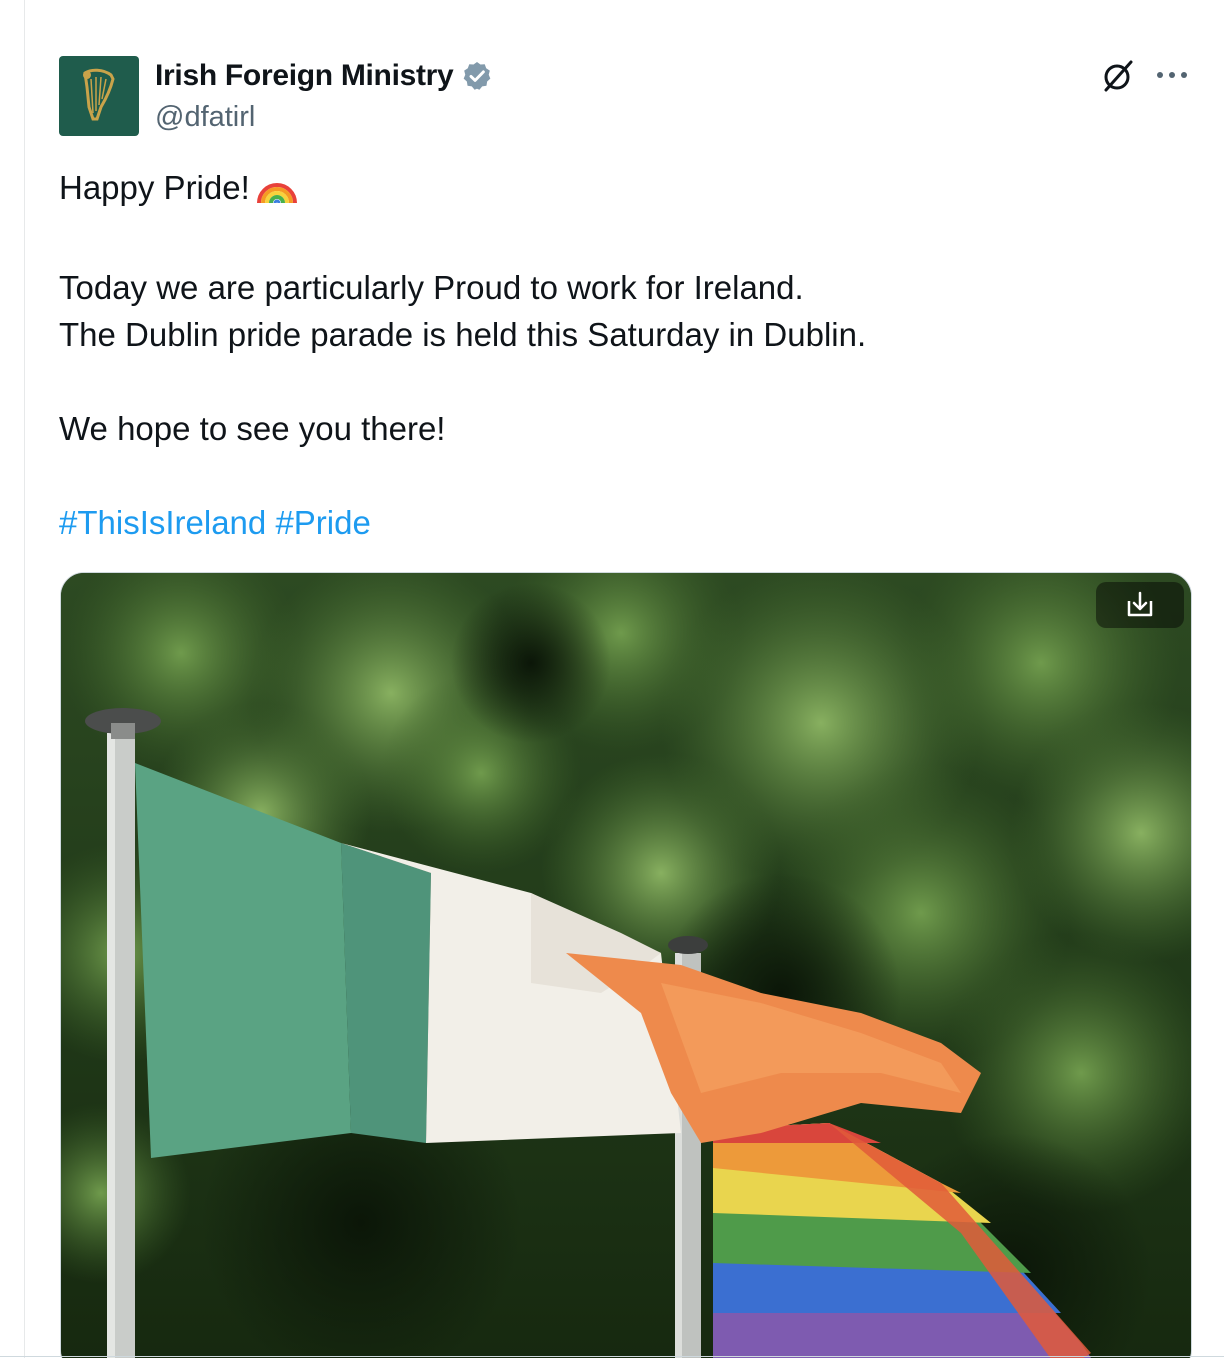 This screenshot has height=1358, width=1224. What do you see at coordinates (619, 522) in the screenshot?
I see `hashtag-line: #ThisIsIreland #Pride` at bounding box center [619, 522].